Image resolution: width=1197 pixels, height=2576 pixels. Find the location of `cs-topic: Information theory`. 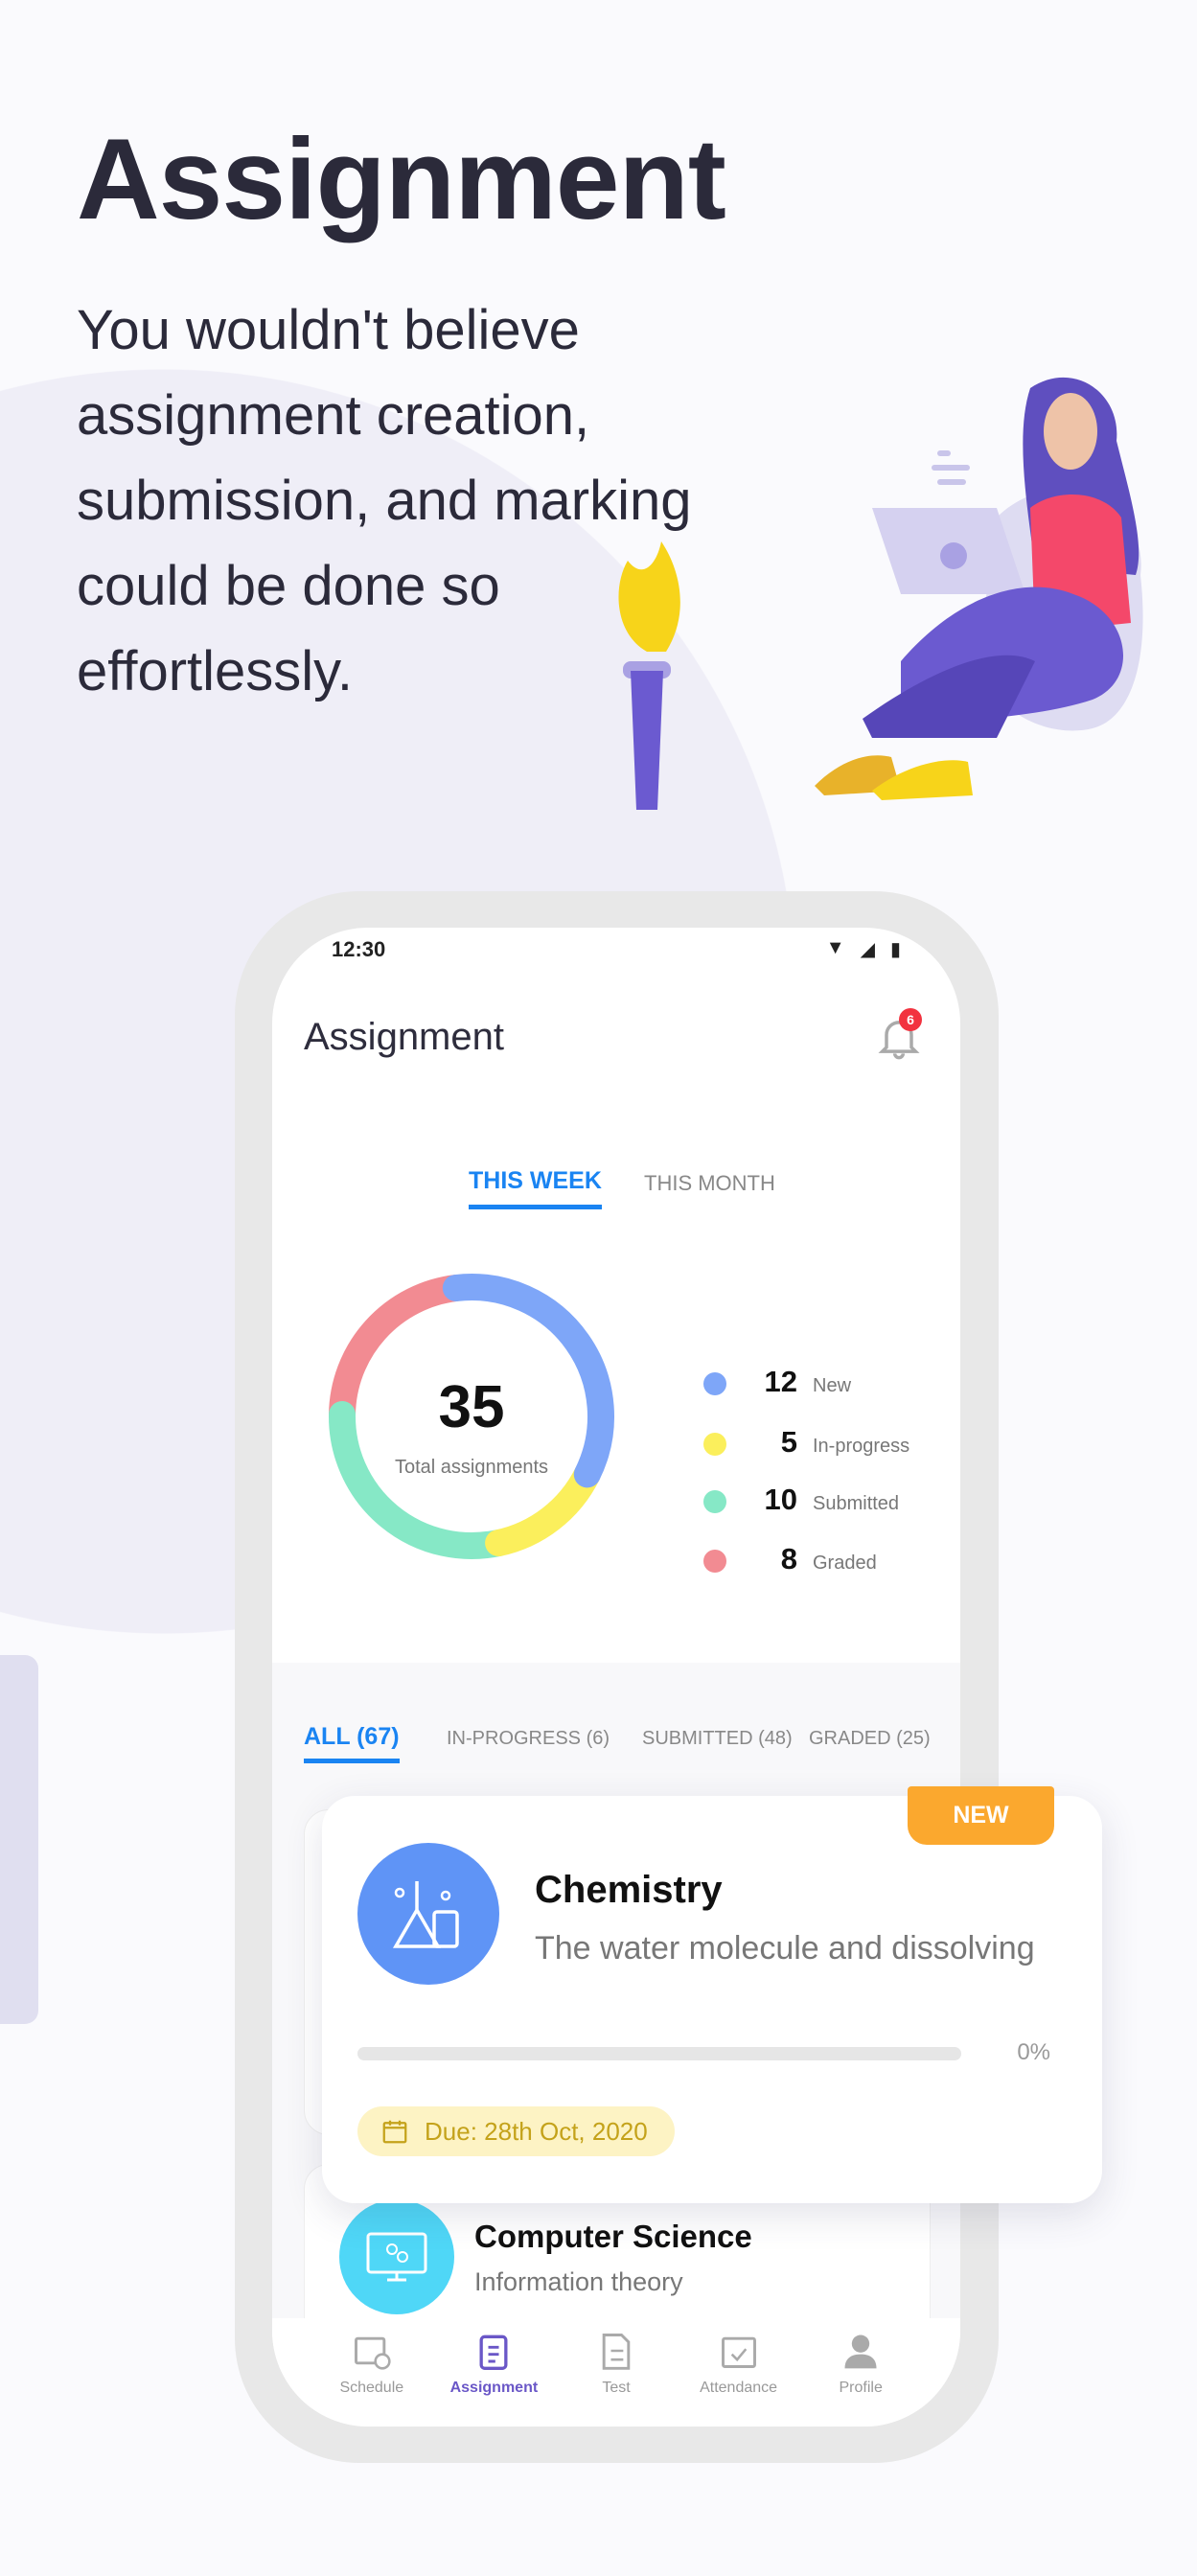

cs-topic: Information theory is located at coordinates (578, 2281).